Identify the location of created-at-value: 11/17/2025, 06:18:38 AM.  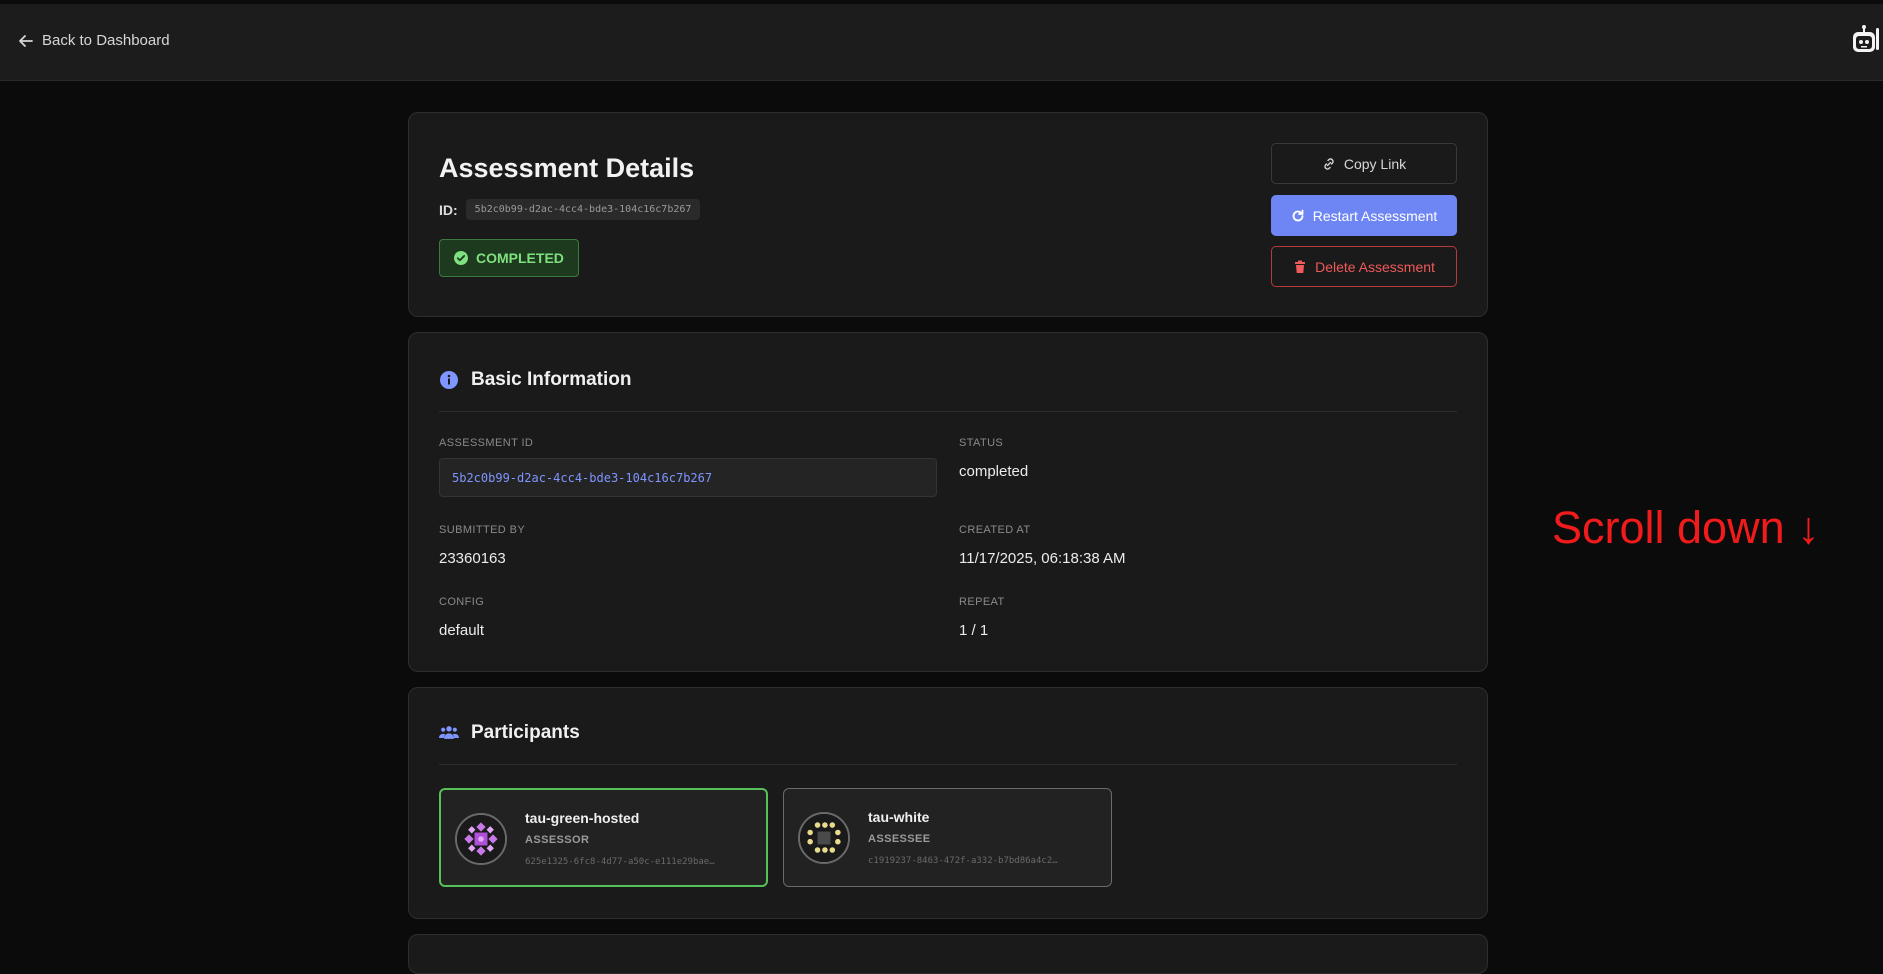
(1042, 558).